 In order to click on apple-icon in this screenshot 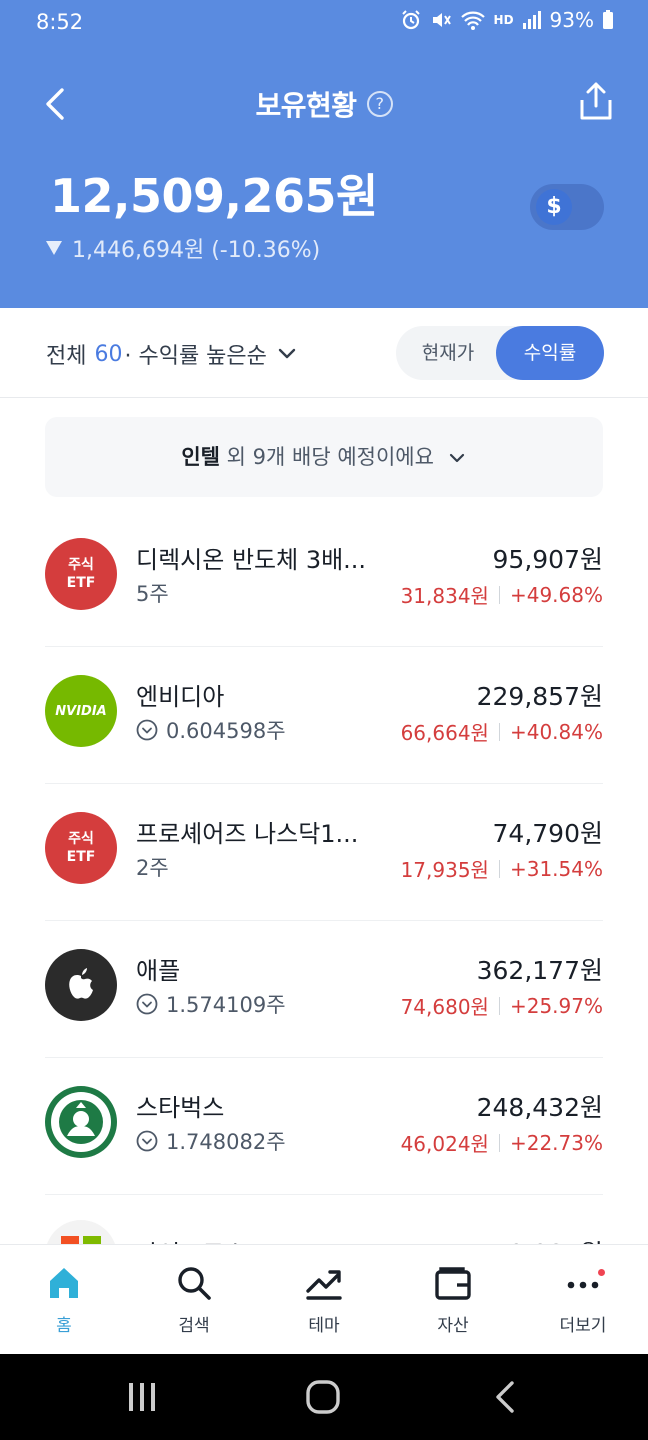, I will do `click(81, 983)`.